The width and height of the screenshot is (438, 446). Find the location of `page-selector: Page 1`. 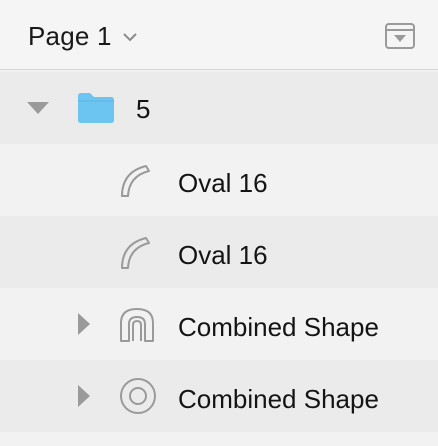

page-selector: Page 1 is located at coordinates (83, 36).